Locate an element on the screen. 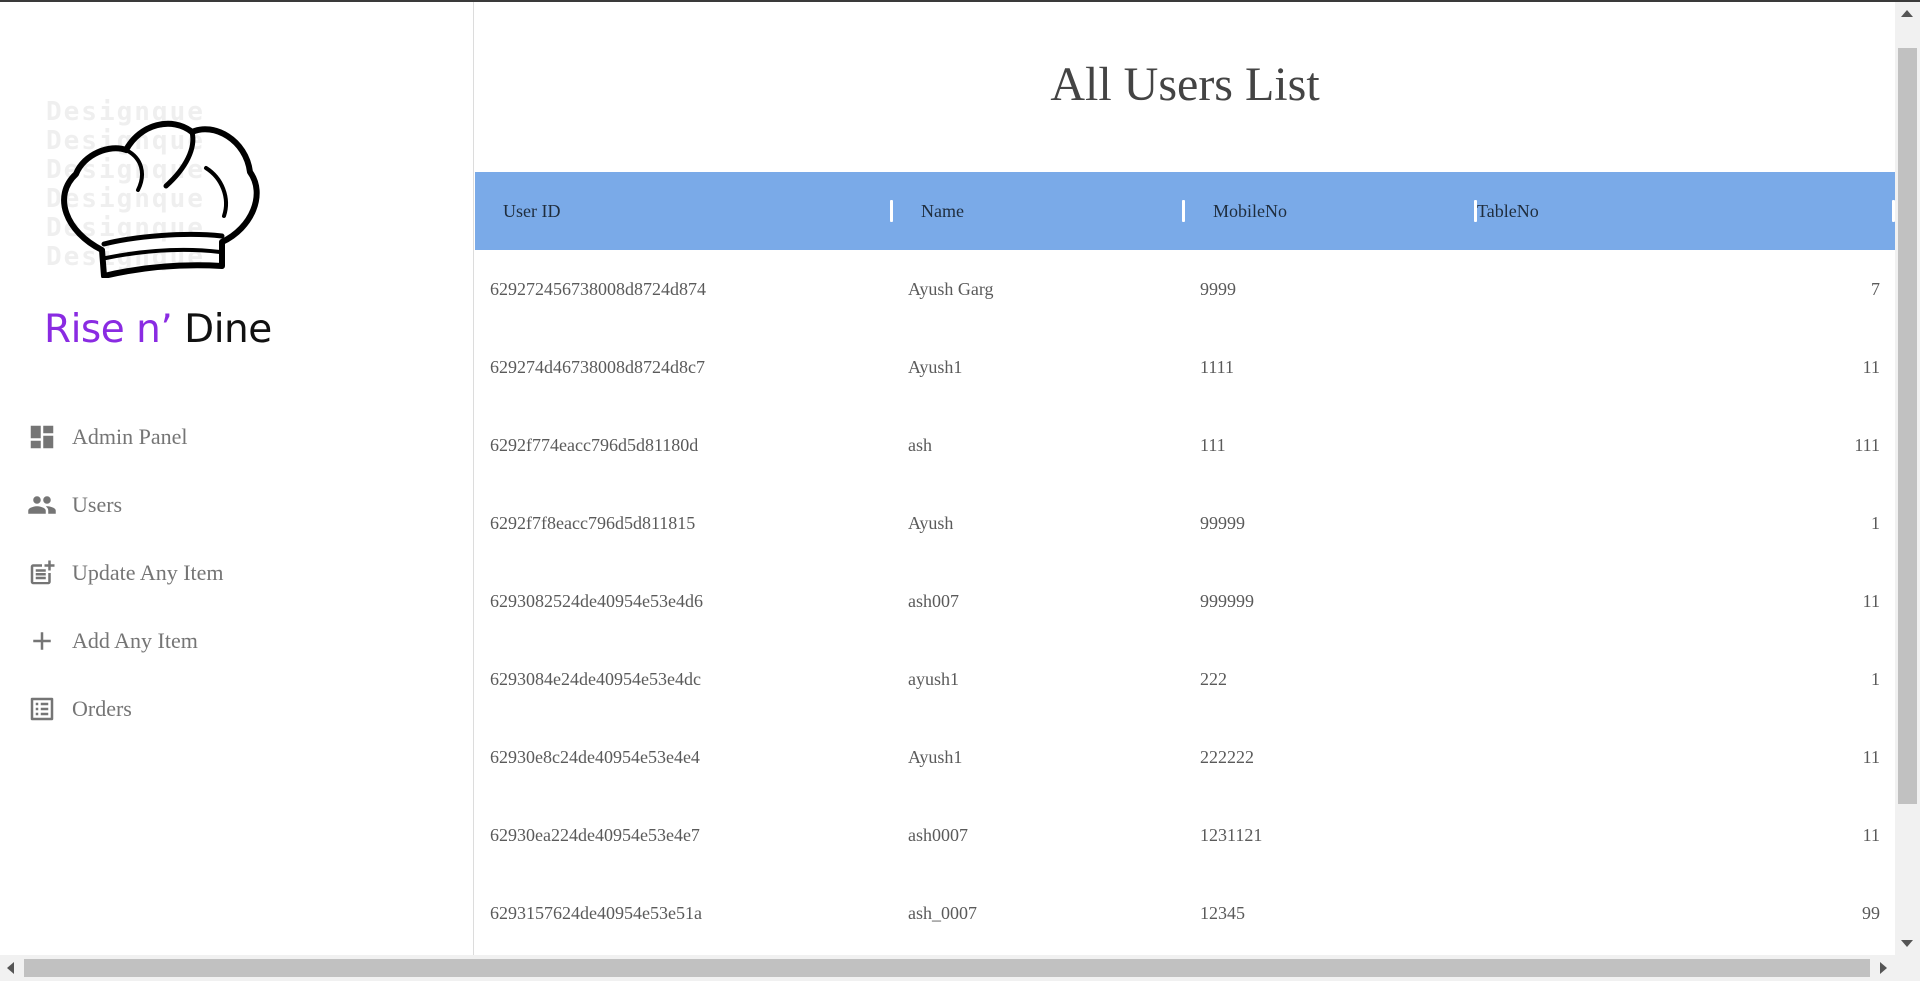 This screenshot has width=1920, height=981. vertical-scrollbar is located at coordinates (1907, 478).